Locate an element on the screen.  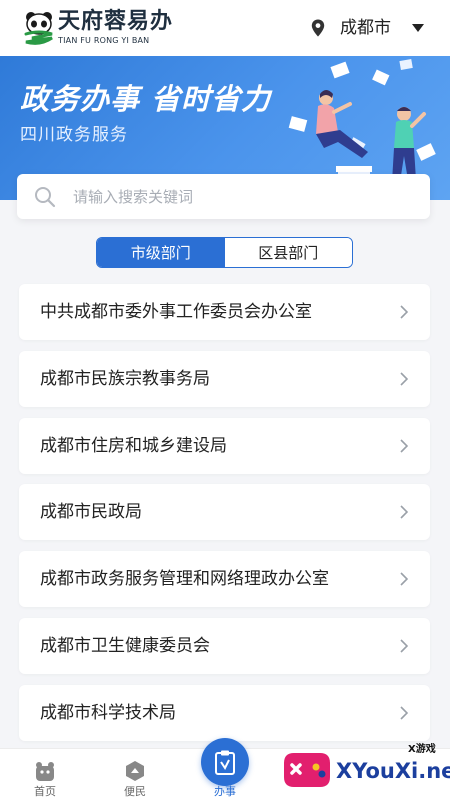
list-item: 成都市政务服务管理和网络理政办公室 is located at coordinates (224, 579).